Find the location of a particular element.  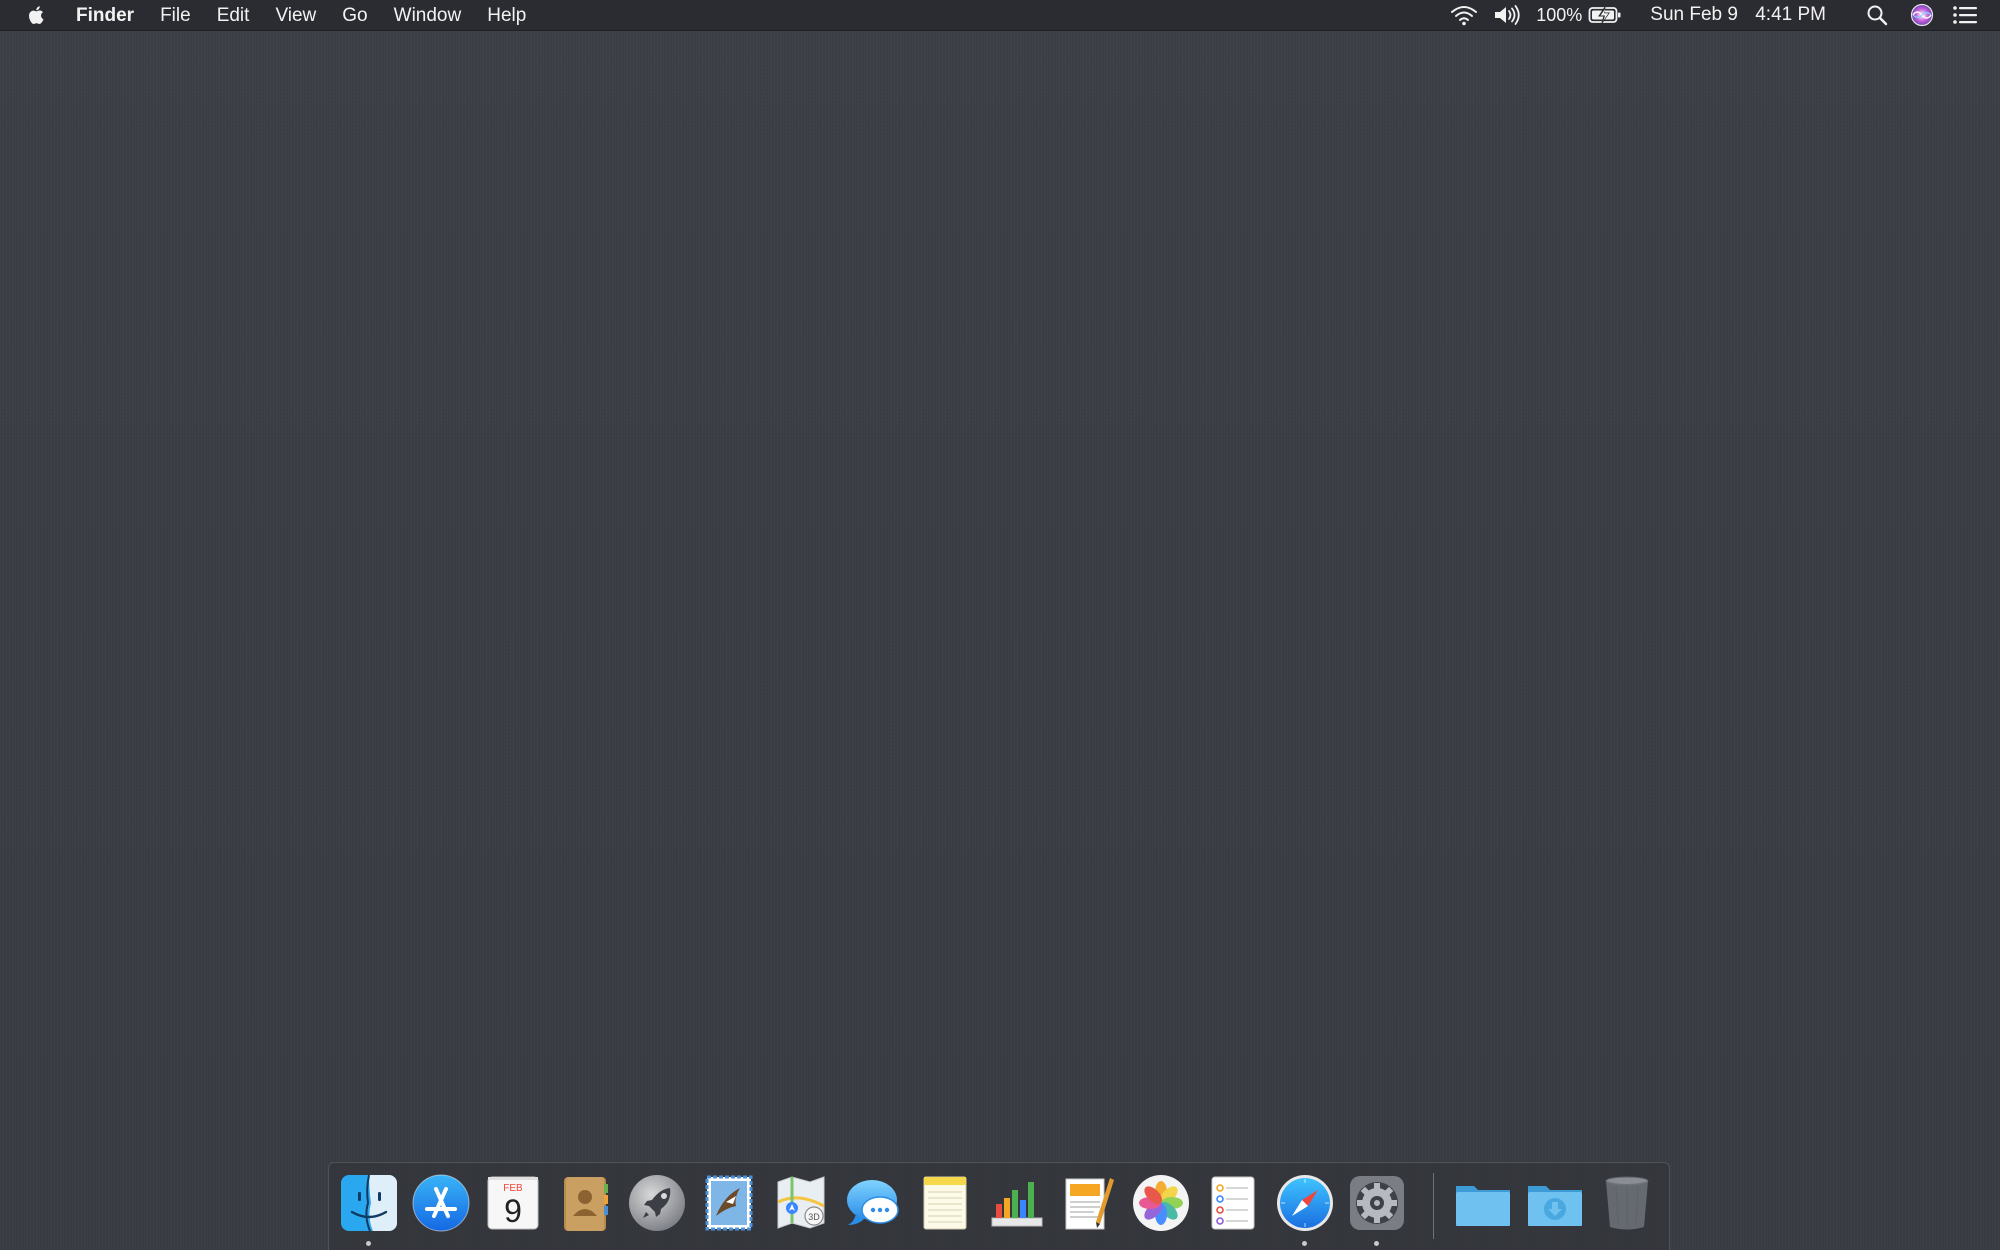

menu-view: View is located at coordinates (295, 15).